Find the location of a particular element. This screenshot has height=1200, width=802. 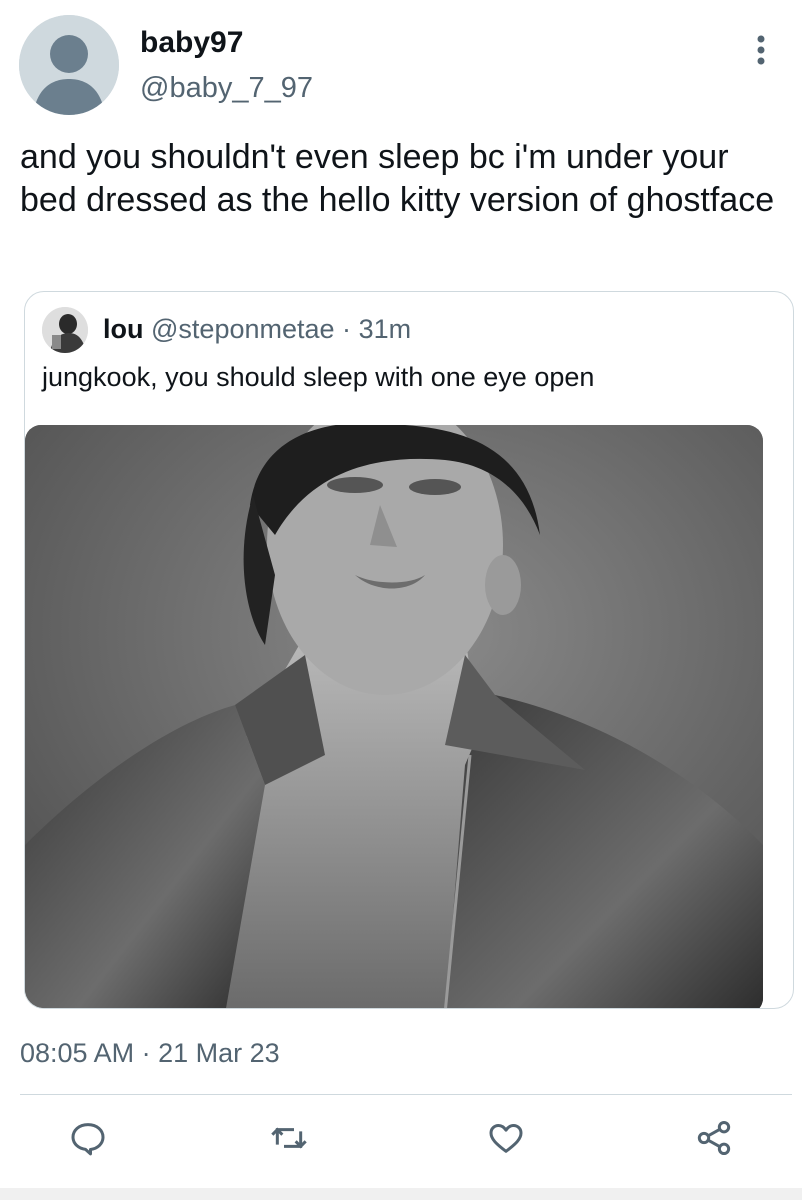

quoted-handle: @steponmetae is located at coordinates (243, 329).